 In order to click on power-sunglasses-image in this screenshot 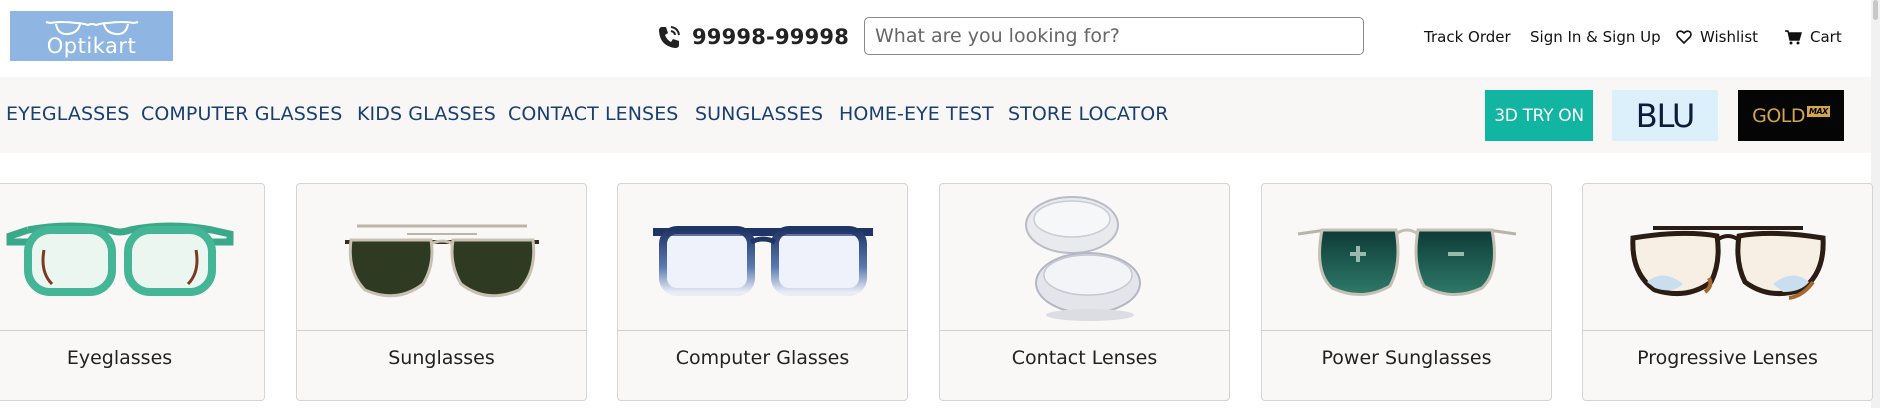, I will do `click(1406, 256)`.